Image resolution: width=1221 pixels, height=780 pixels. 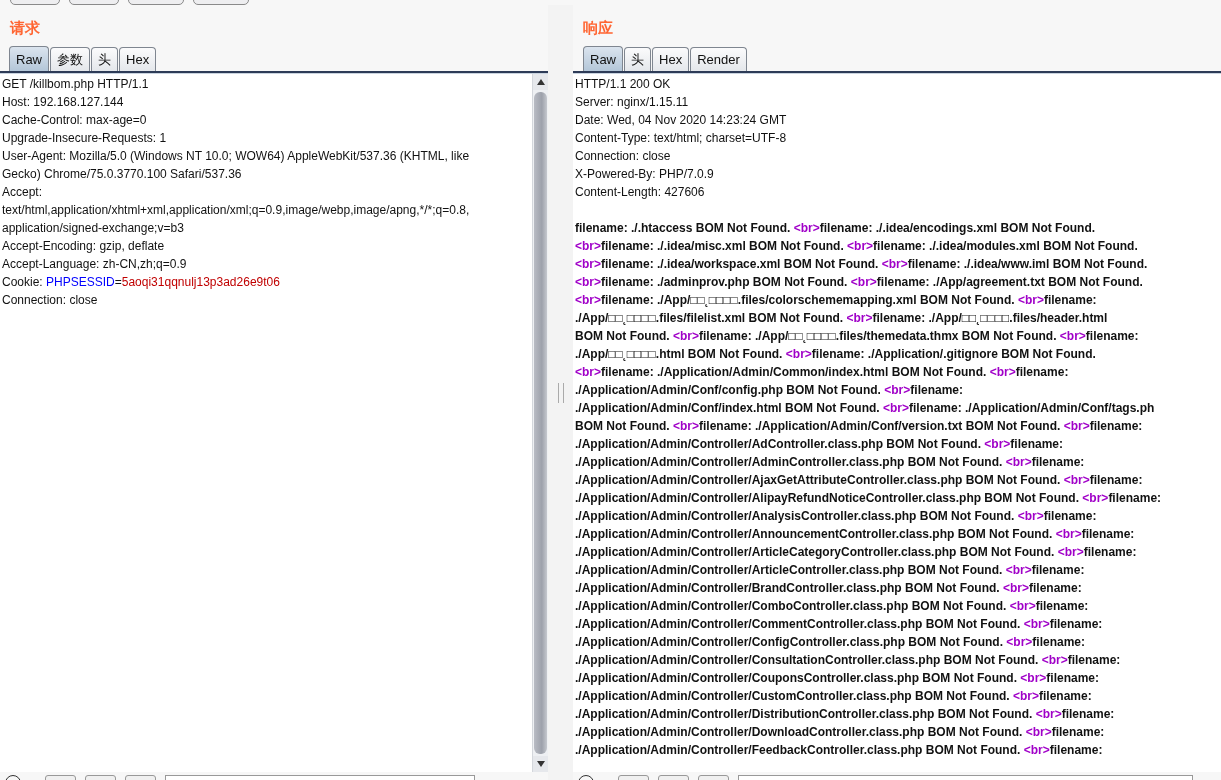 What do you see at coordinates (836, 228) in the screenshot?
I see `response-body-line: filename: ./.htaccess BOM Not Found. <br>filename: ./.idea/encodings.xml BOM Not Found.` at bounding box center [836, 228].